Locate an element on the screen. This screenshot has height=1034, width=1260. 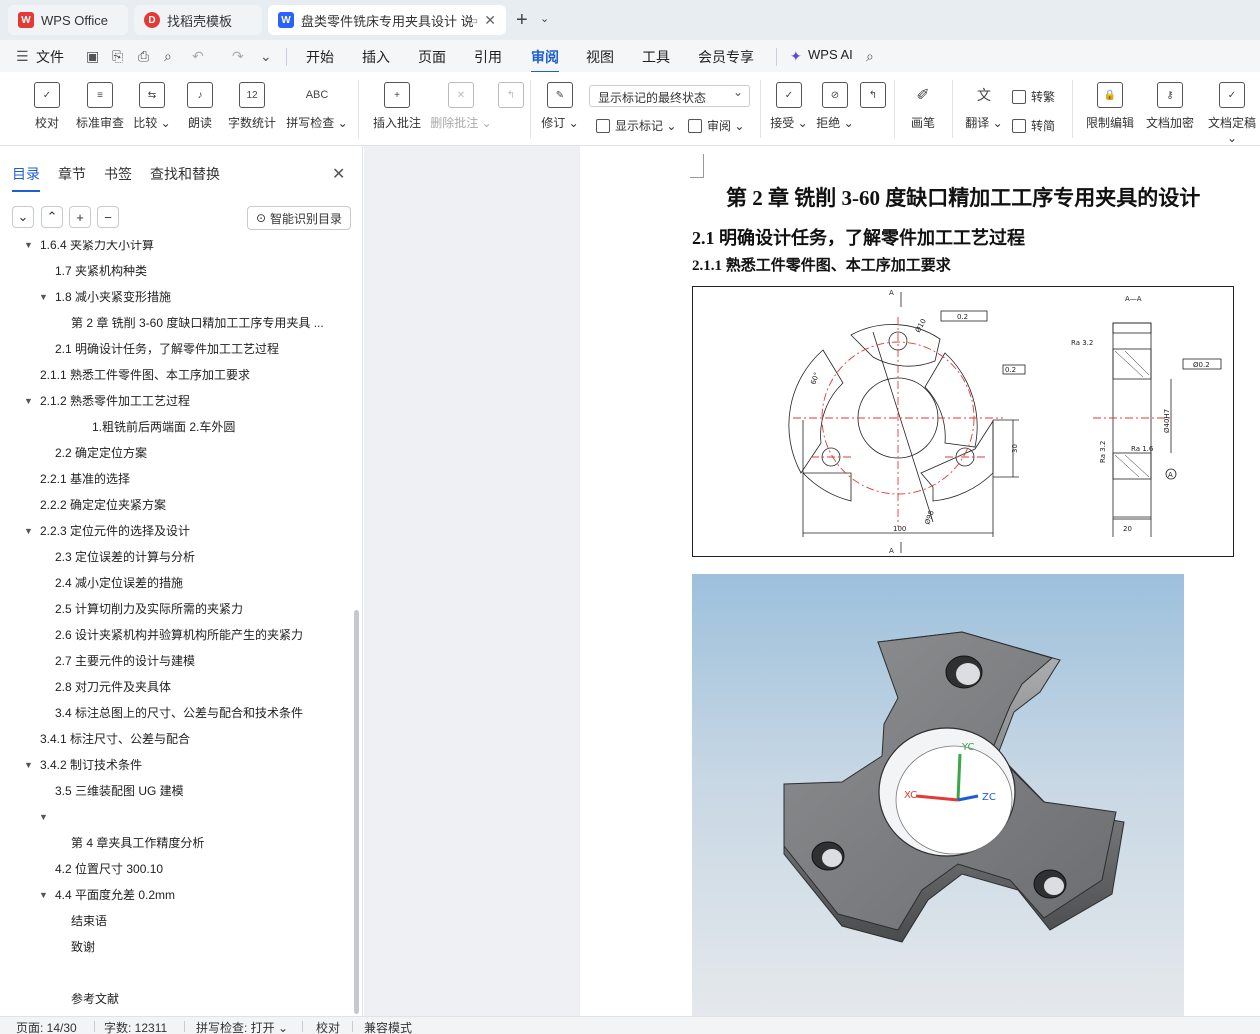
translate-button: 文翻译 ⌄ is located at coordinates (984, 106).